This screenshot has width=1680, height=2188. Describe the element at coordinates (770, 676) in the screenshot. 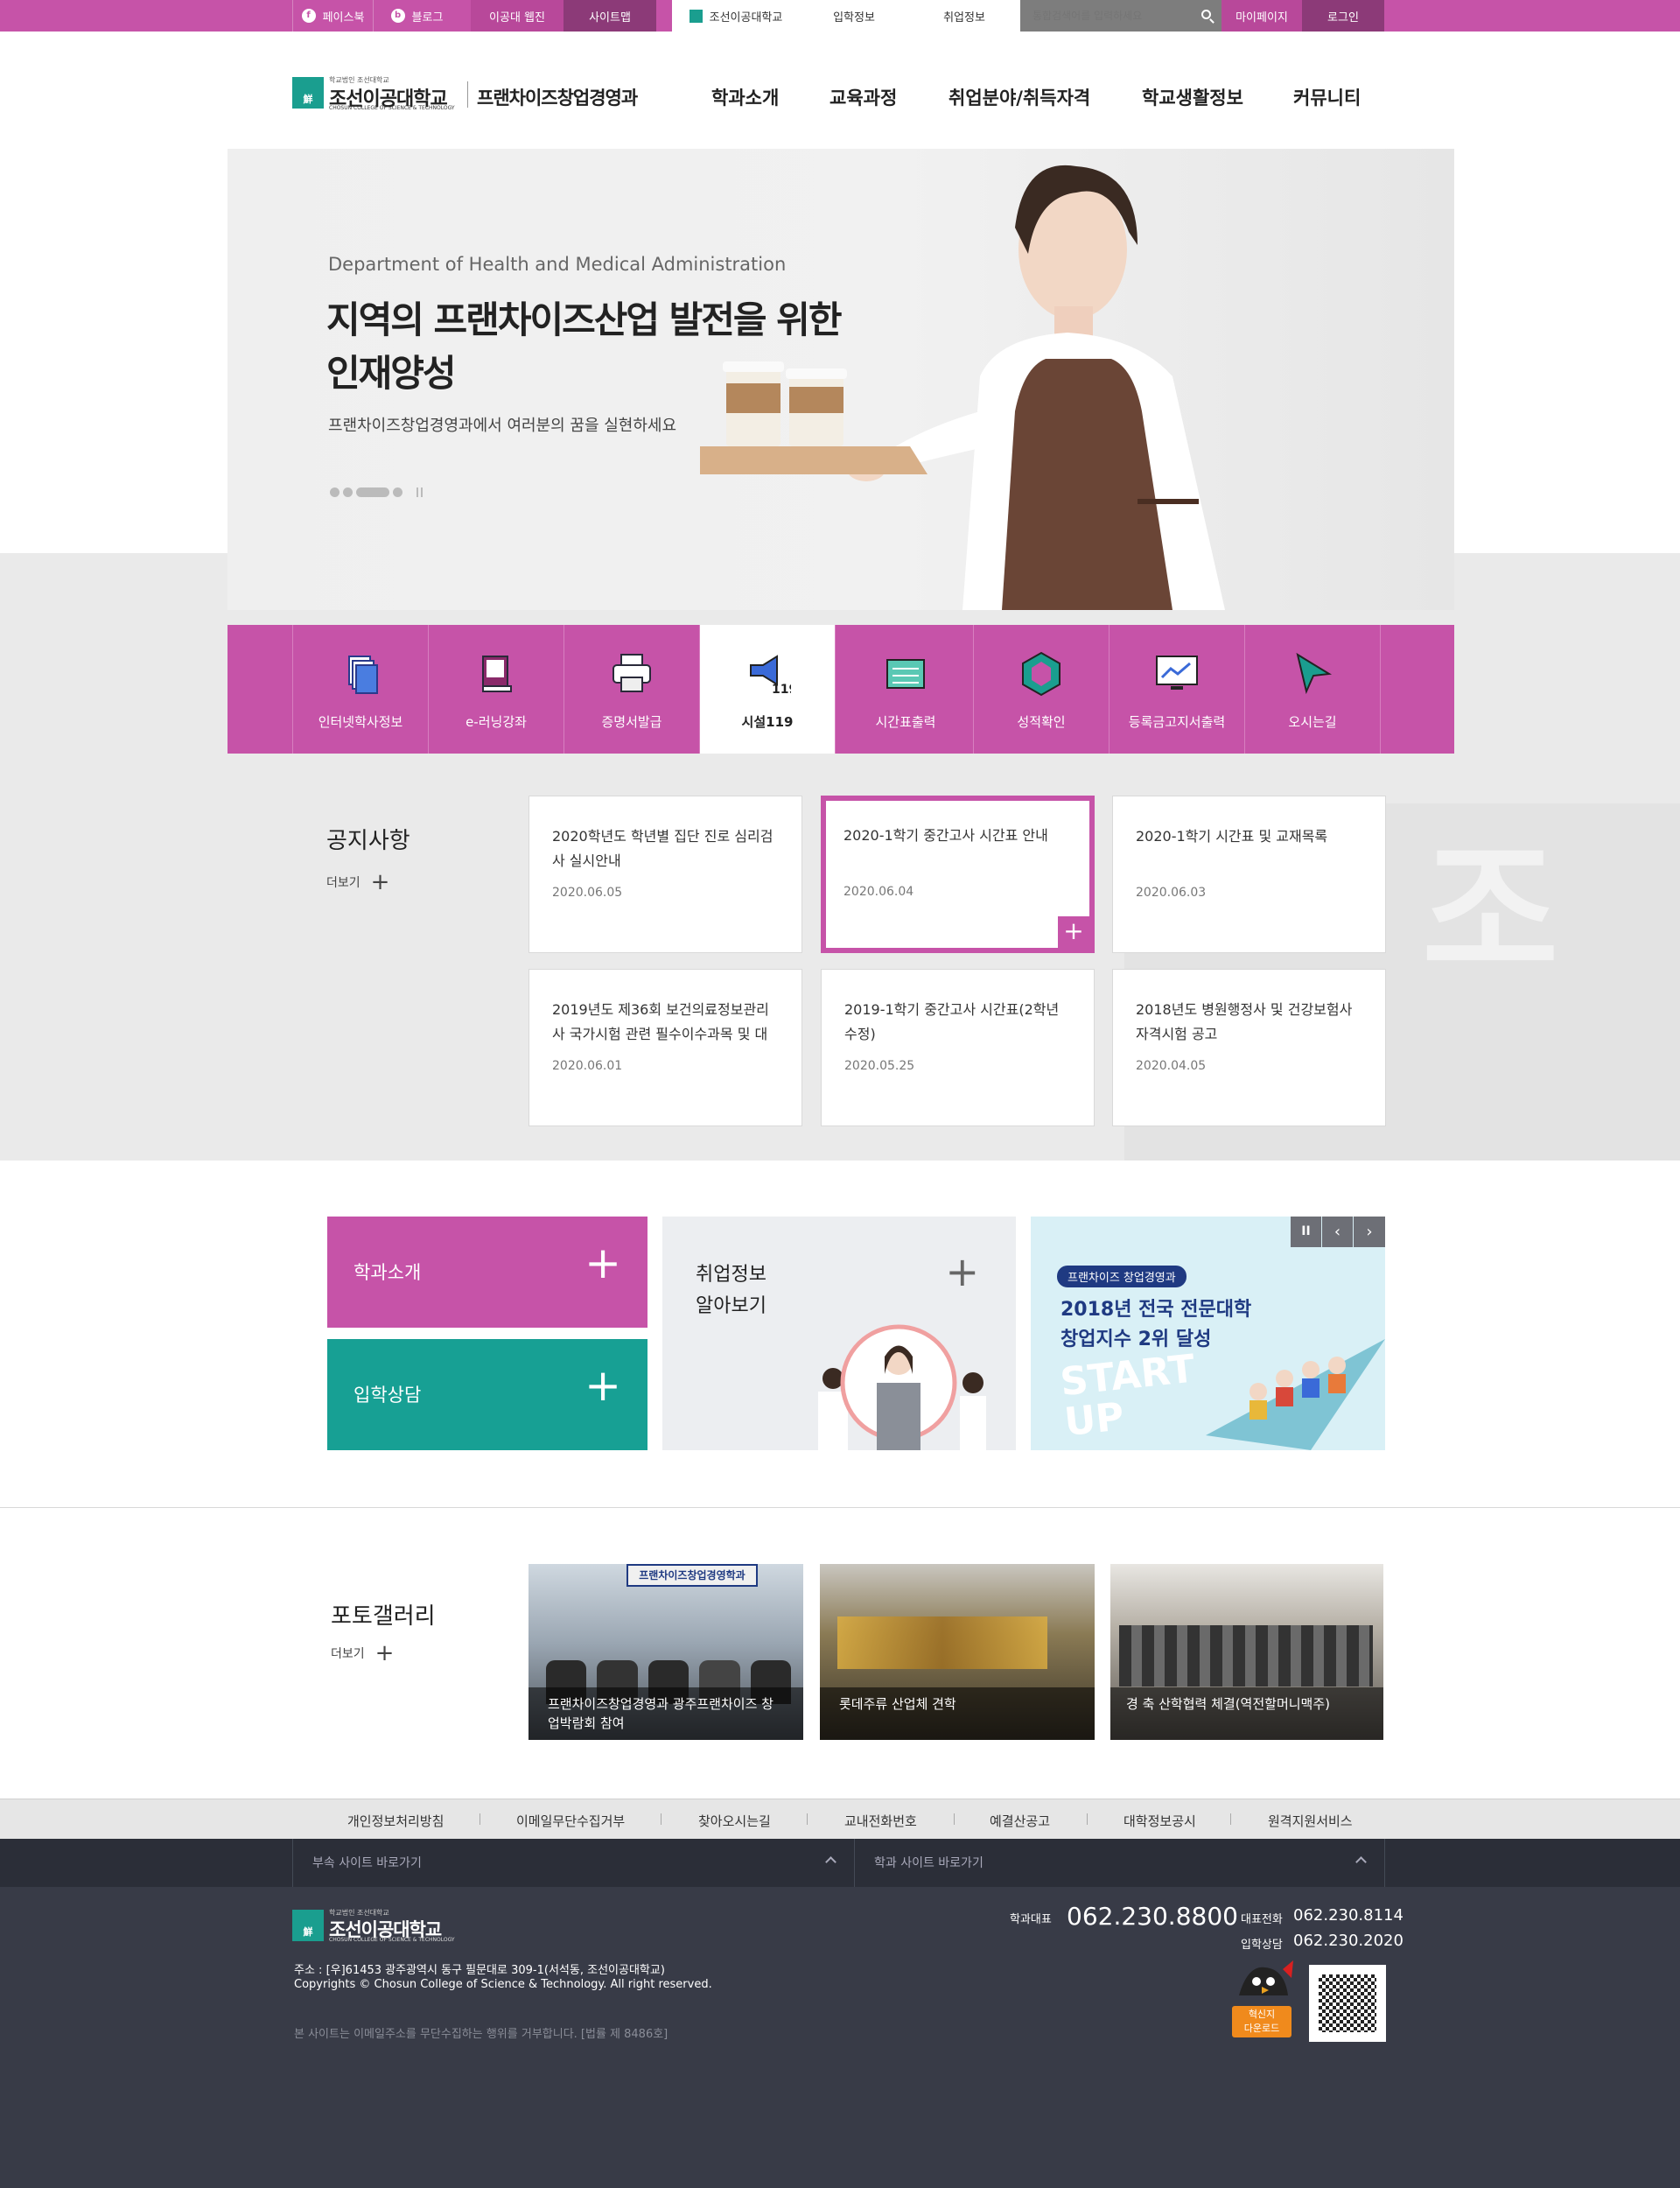

I see `megaphone-icon: 119` at that location.